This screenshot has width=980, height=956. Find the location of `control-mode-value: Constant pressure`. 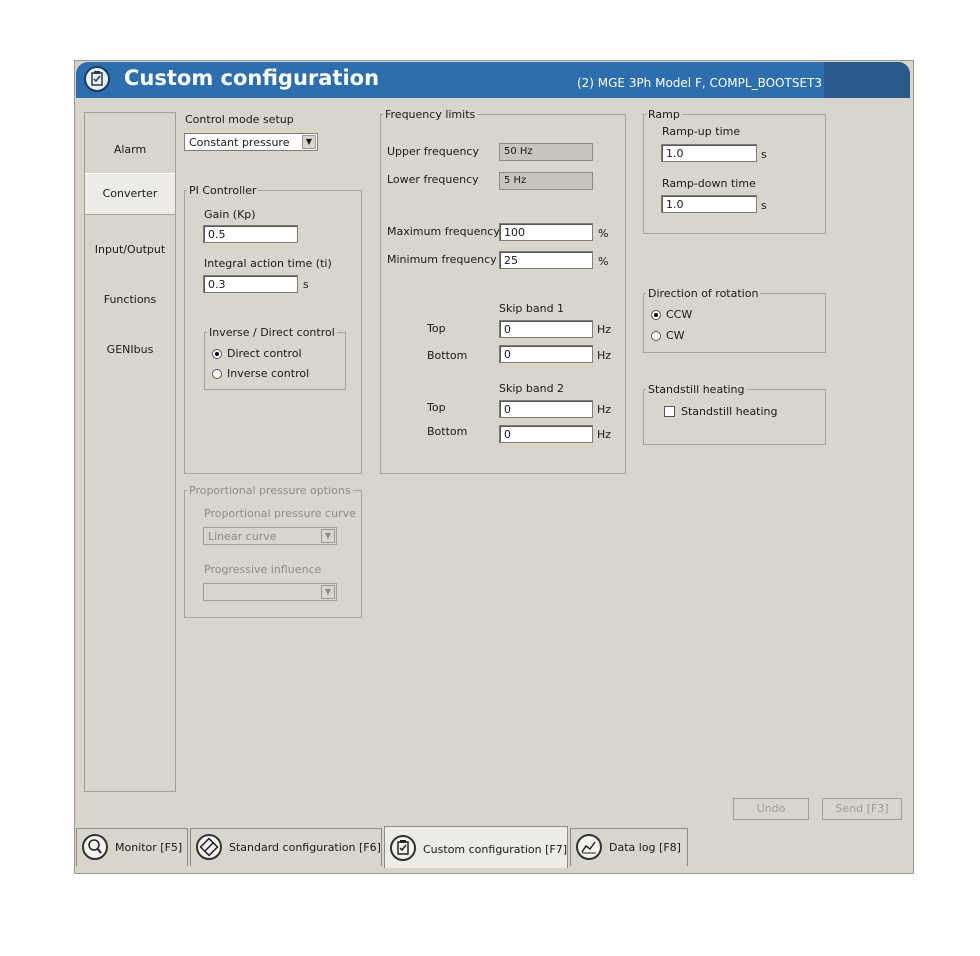

control-mode-value: Constant pressure is located at coordinates (239, 142).